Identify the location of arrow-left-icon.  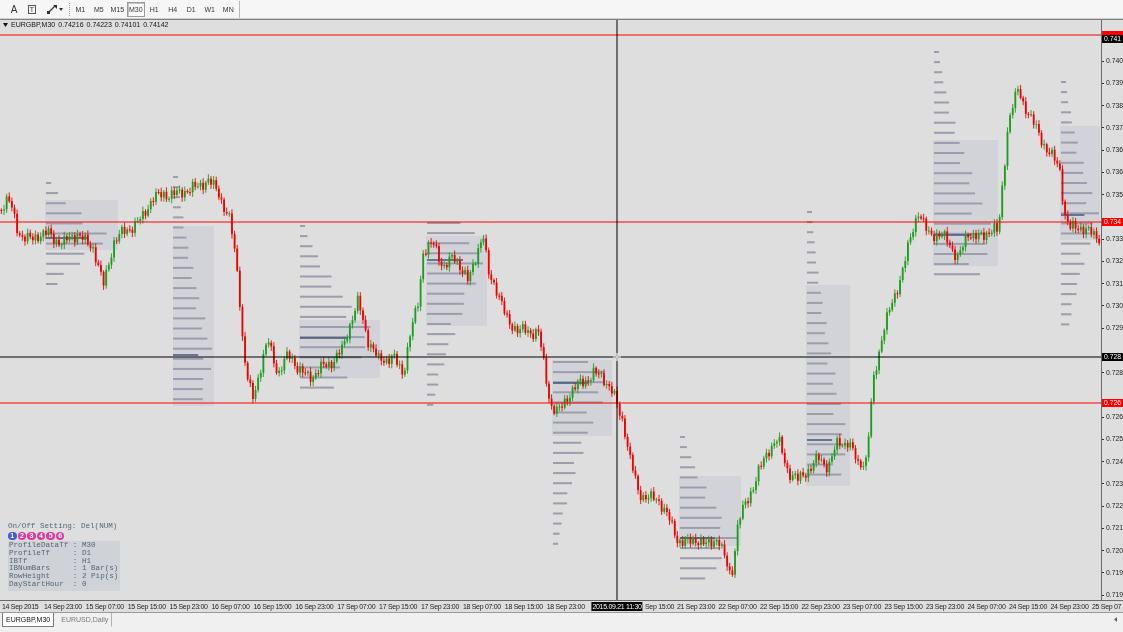
(1115, 619).